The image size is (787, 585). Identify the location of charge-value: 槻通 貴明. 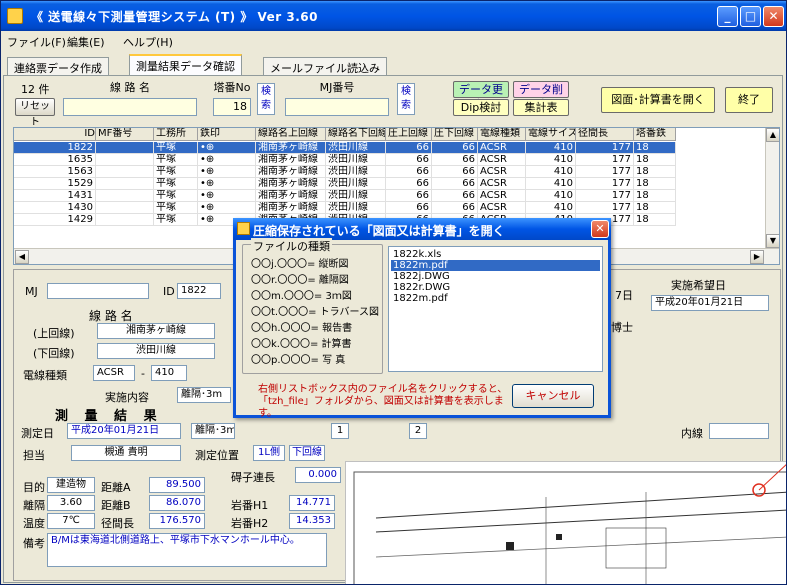
(126, 453).